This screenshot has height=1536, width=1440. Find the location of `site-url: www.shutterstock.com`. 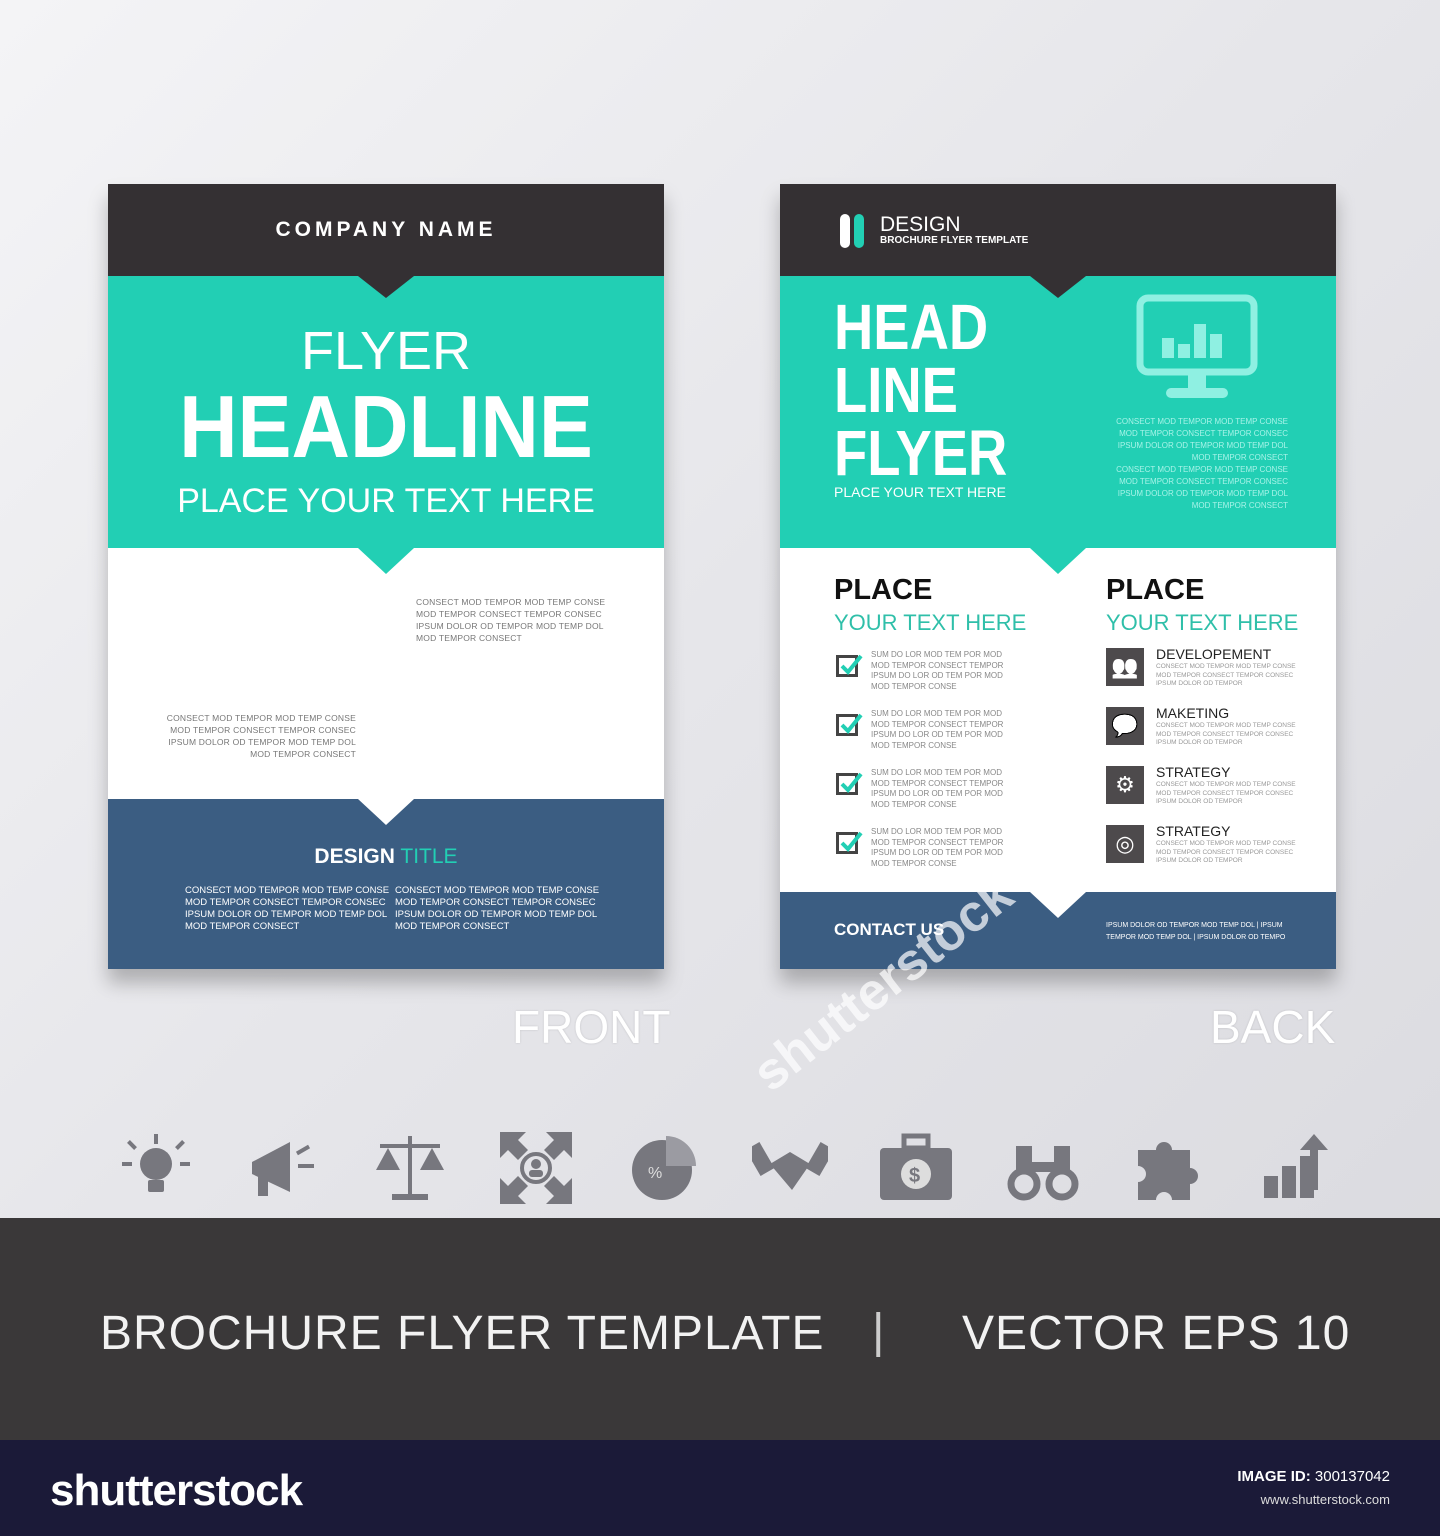

site-url: www.shutterstock.com is located at coordinates (1325, 1499).